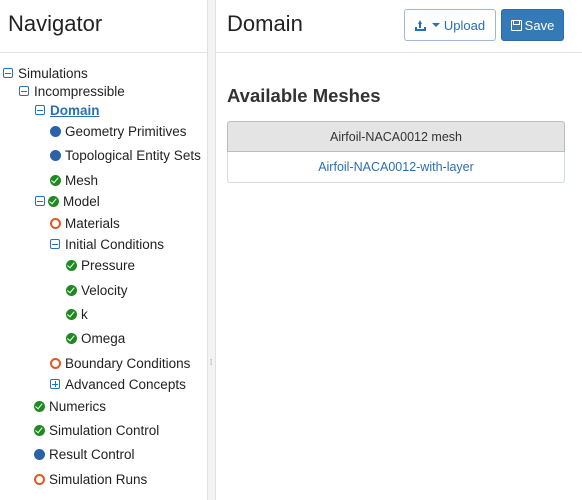 The width and height of the screenshot is (582, 500). What do you see at coordinates (78, 406) in the screenshot?
I see `tree-item-label: Numerics` at bounding box center [78, 406].